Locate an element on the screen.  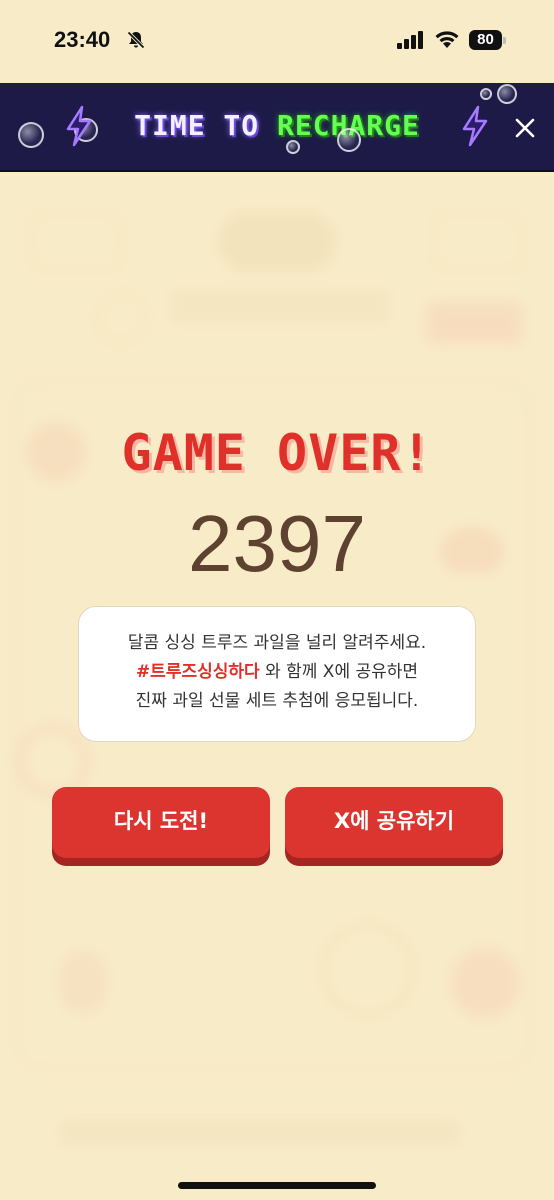
battery-icon: 80 is located at coordinates (487, 40).